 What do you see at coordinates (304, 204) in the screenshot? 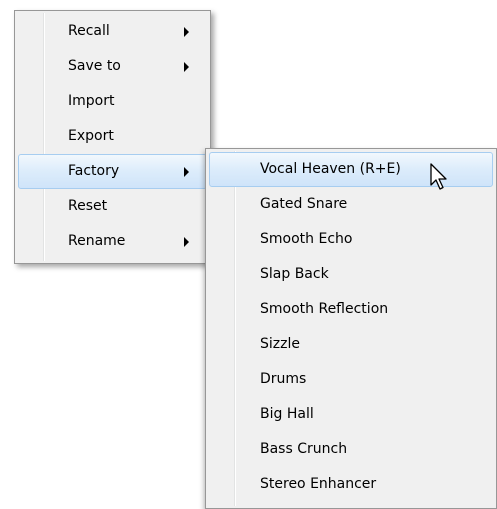
I see `preset-item-label: Gated Snare` at bounding box center [304, 204].